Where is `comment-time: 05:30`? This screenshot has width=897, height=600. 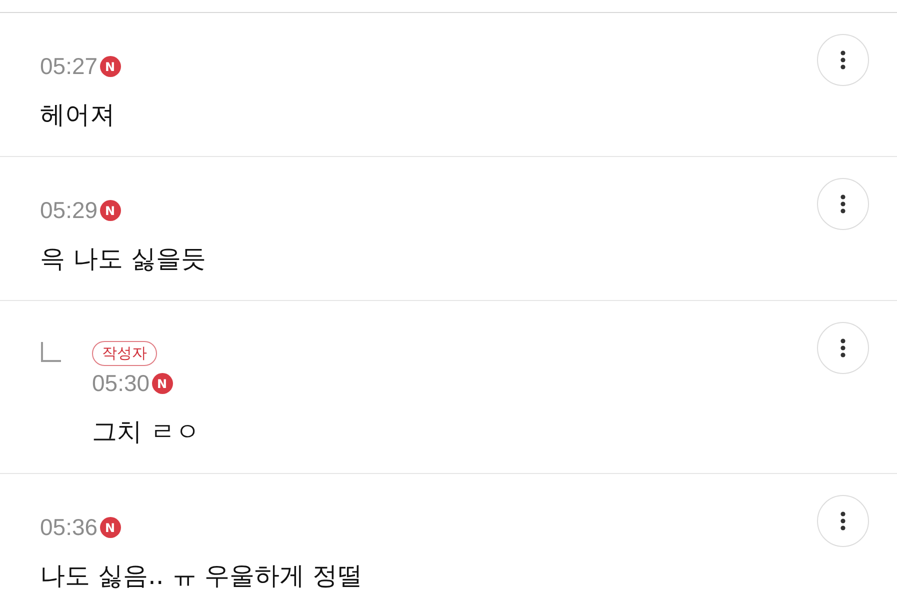
comment-time: 05:30 is located at coordinates (121, 383).